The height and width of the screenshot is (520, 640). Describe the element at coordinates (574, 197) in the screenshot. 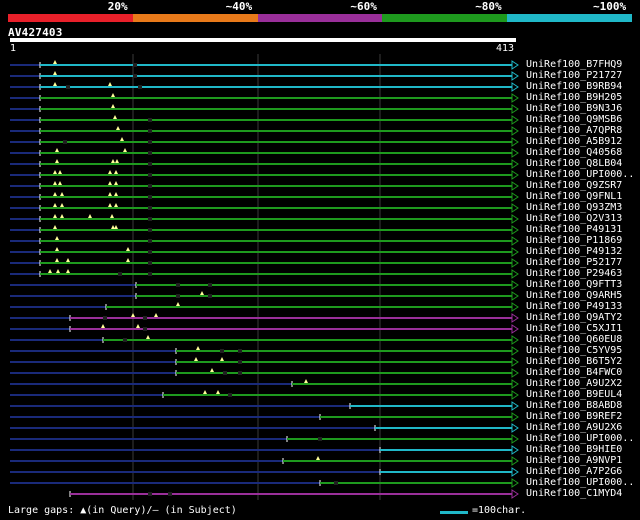

I see `hit-label: UniRef100_Q9FNL1` at that location.